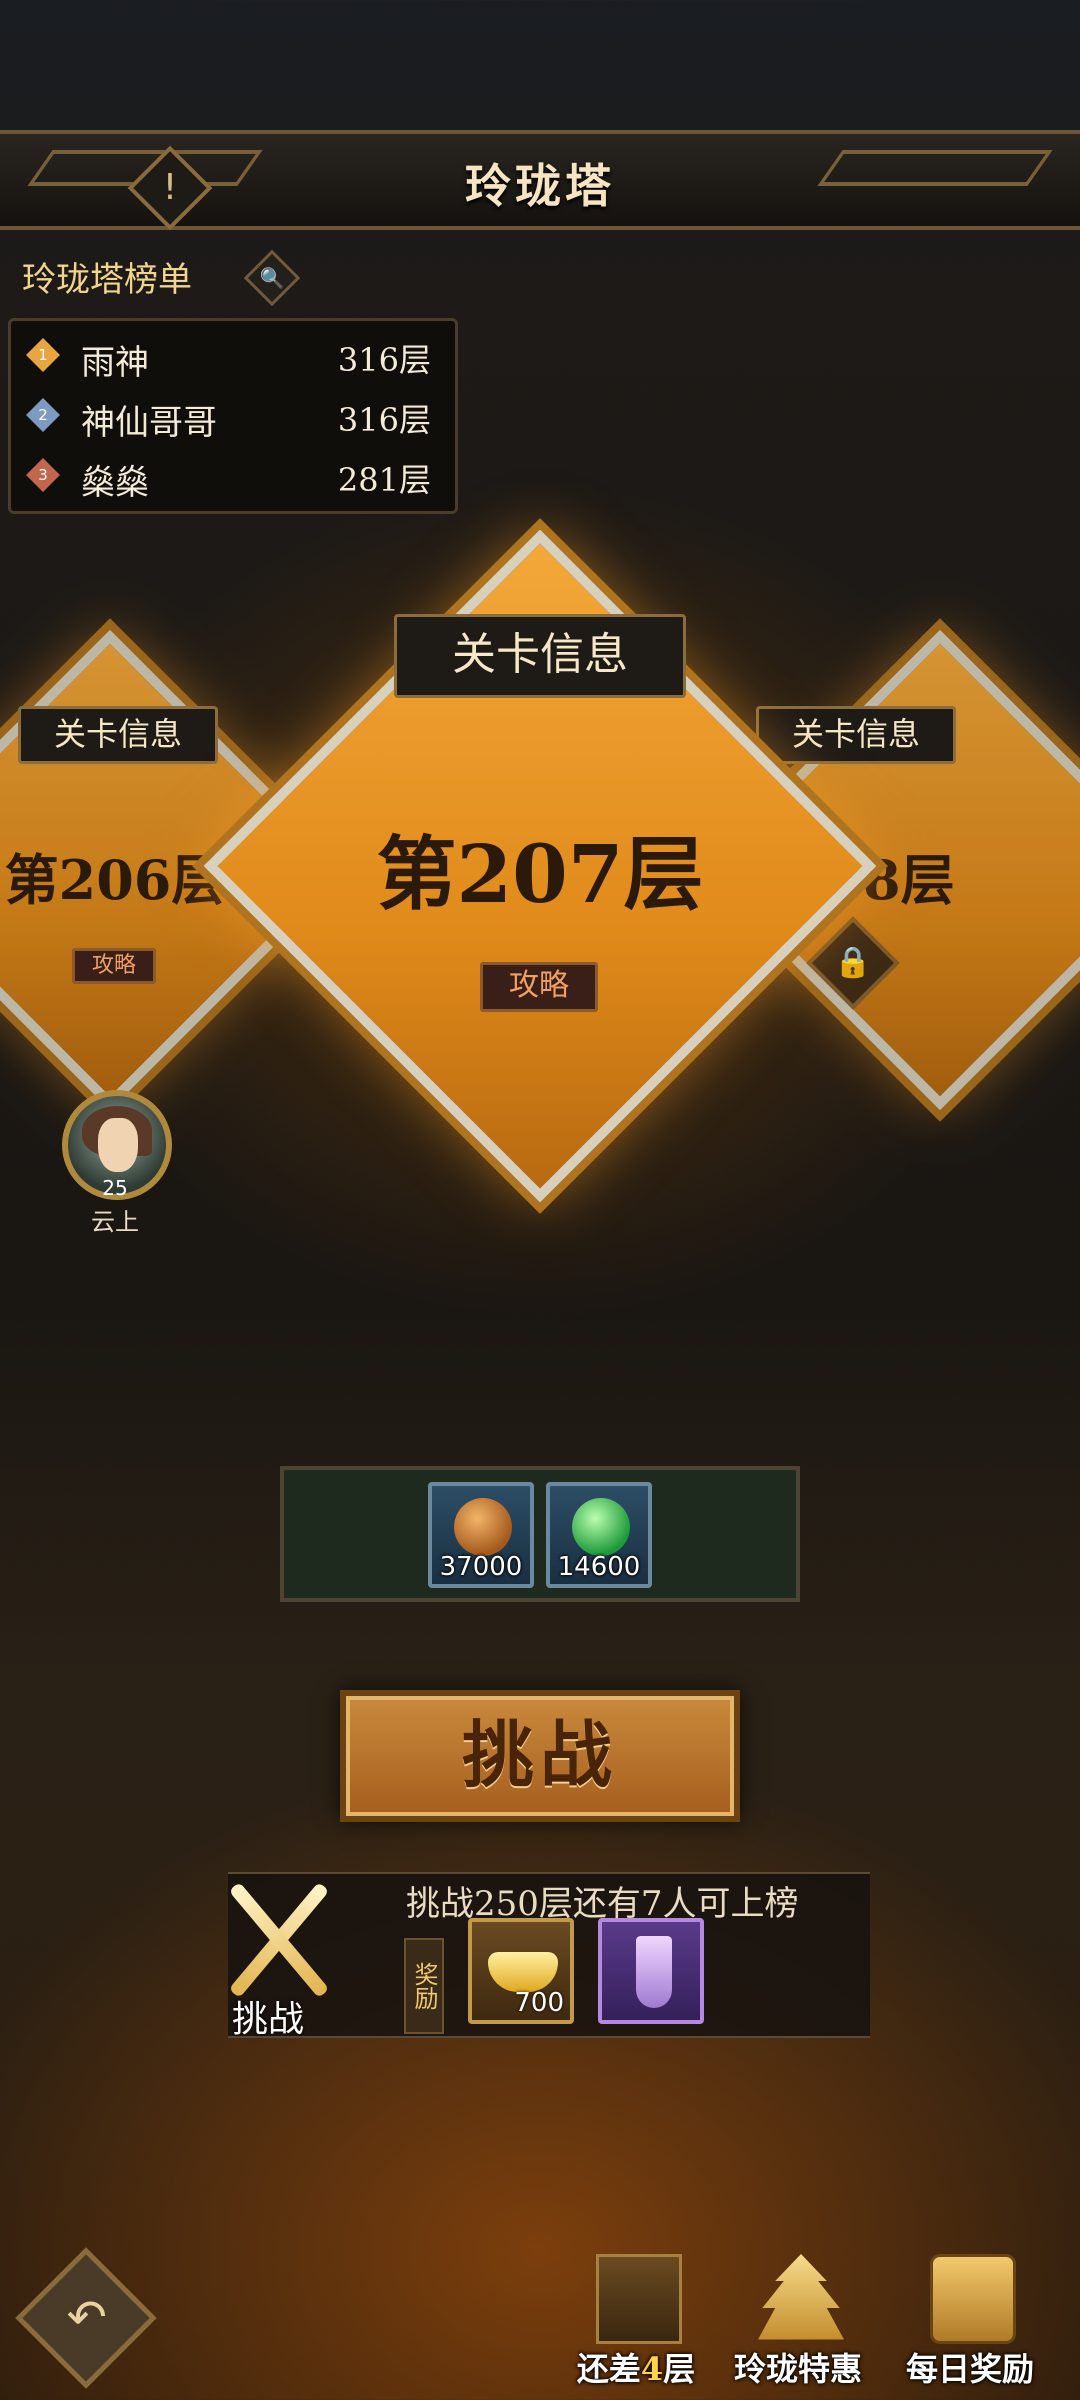  I want to click on stage-current-info-tag: 关卡信息, so click(540, 656).